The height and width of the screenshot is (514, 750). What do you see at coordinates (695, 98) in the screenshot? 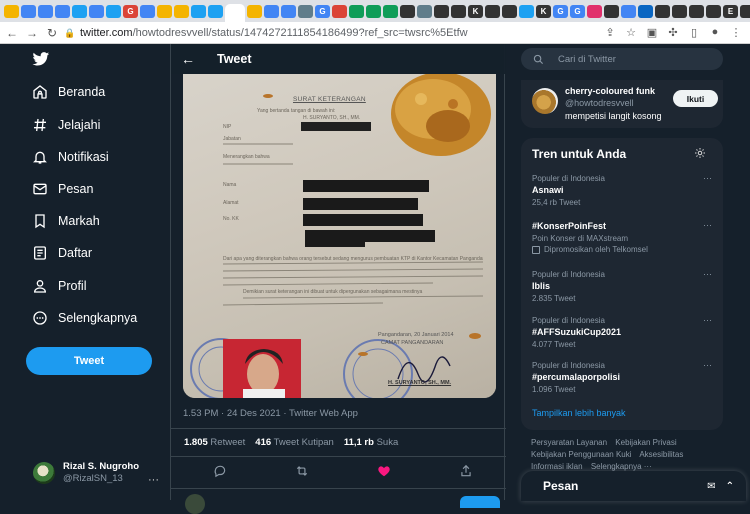
I see `follow-button: Ikuti` at bounding box center [695, 98].